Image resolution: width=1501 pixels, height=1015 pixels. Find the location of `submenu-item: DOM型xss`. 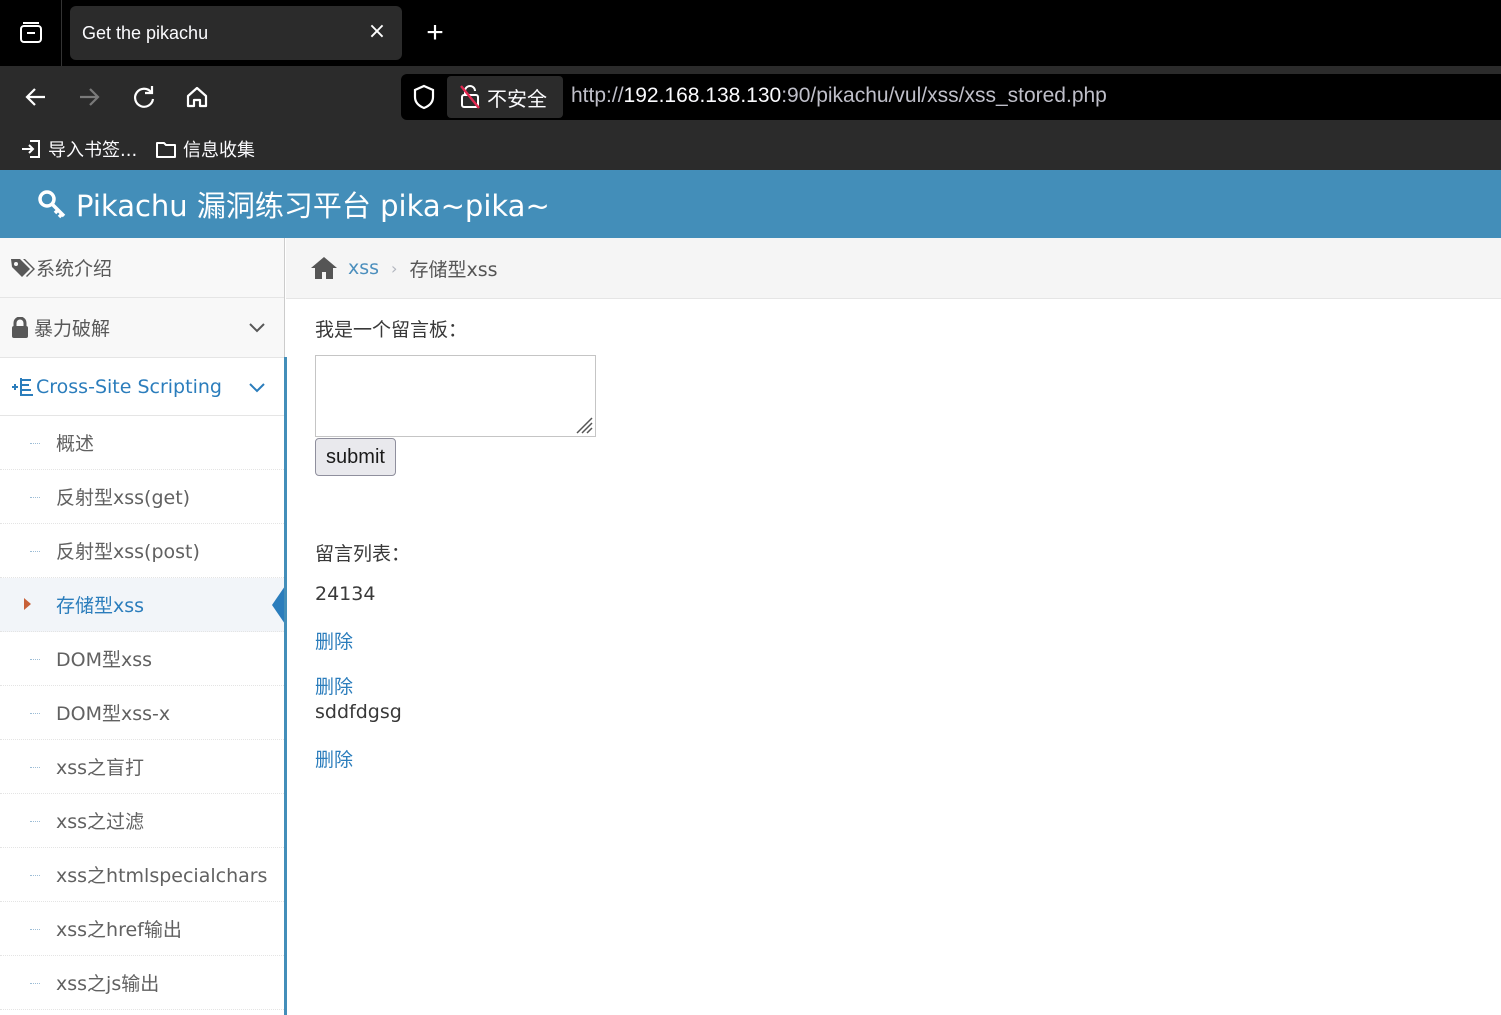

submenu-item: DOM型xss is located at coordinates (142, 659).